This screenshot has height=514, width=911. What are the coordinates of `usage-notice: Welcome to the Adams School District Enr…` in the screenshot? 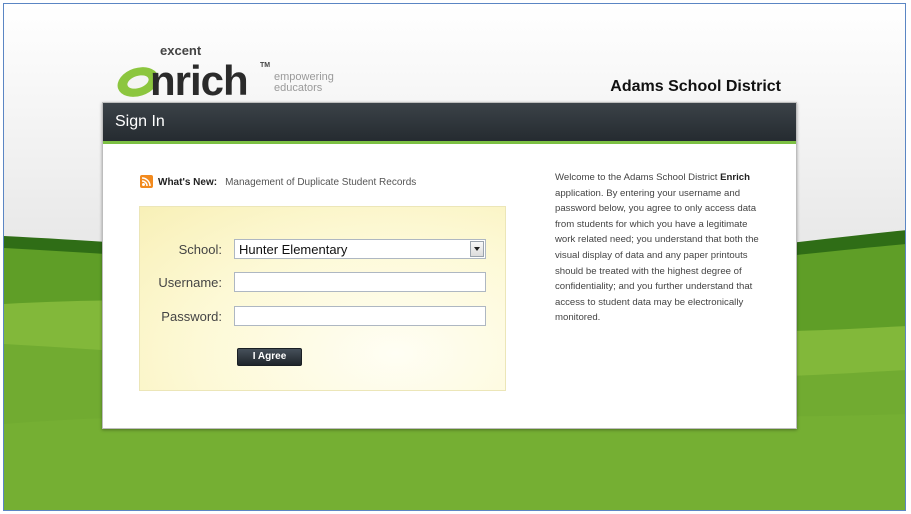 It's located at (660, 248).